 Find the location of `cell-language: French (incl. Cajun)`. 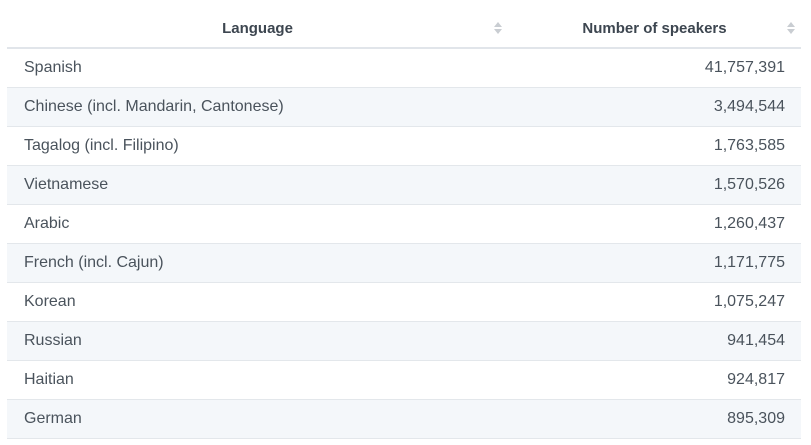

cell-language: French (incl. Cajun) is located at coordinates (257, 263).